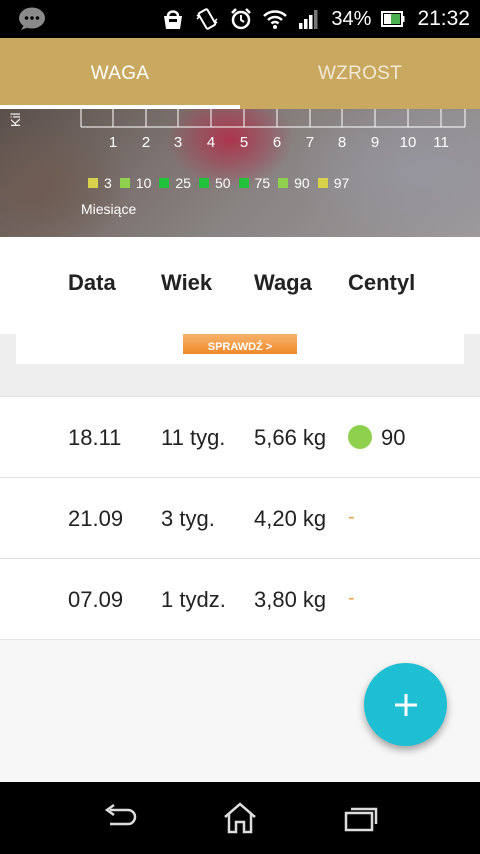 This screenshot has height=854, width=480. I want to click on recent-apps-button, so click(360, 818).